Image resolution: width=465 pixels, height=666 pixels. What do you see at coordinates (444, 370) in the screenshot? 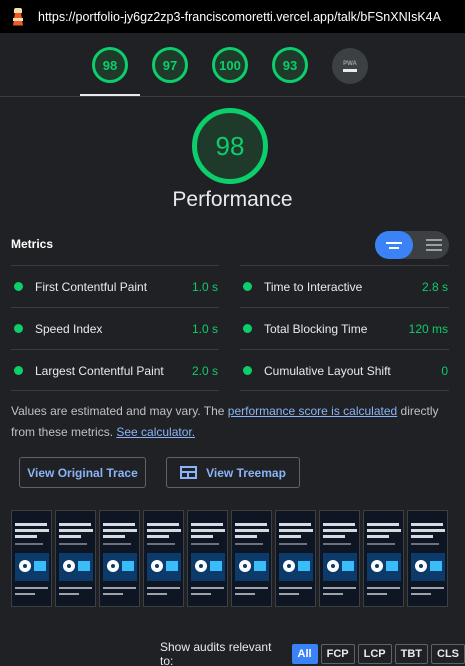
I see `metric-value: 0` at bounding box center [444, 370].